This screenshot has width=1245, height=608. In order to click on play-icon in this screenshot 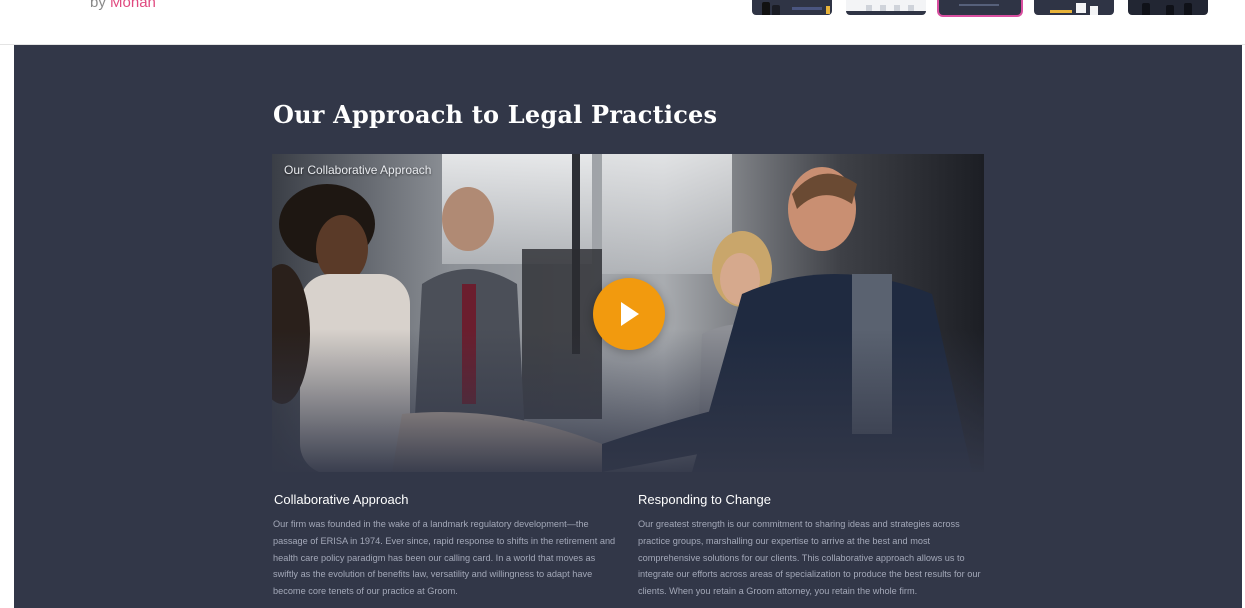, I will do `click(630, 314)`.